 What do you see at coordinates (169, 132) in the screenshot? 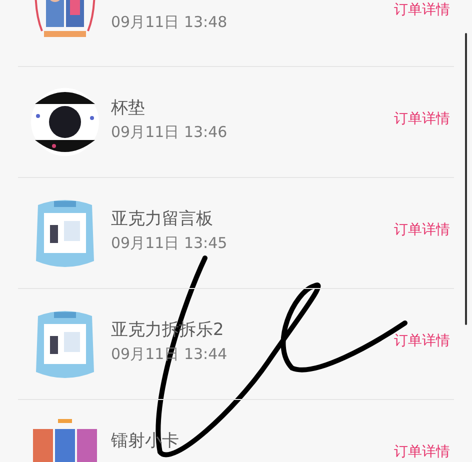
I see `order-time: 09月11日 13:46` at bounding box center [169, 132].